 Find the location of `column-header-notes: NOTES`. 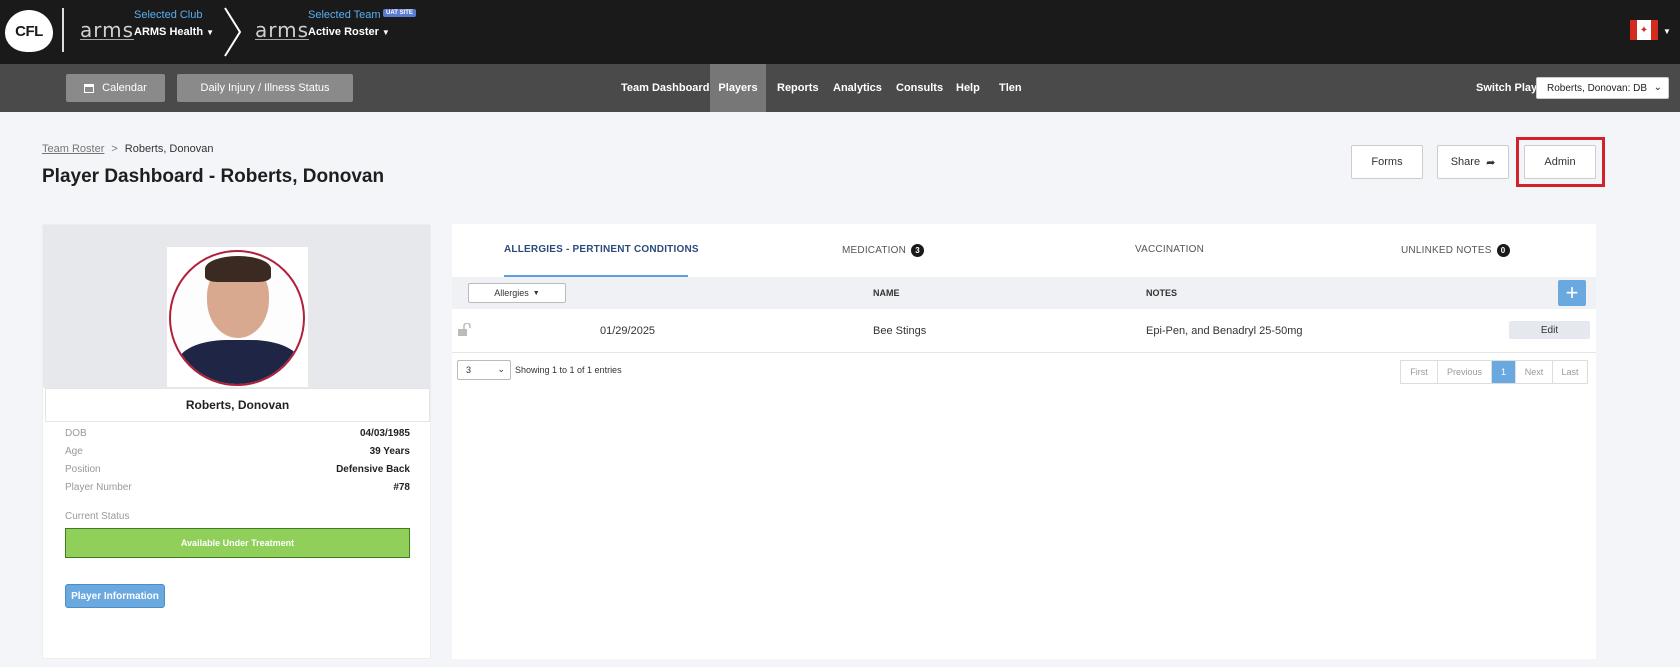

column-header-notes: NOTES is located at coordinates (1161, 293).